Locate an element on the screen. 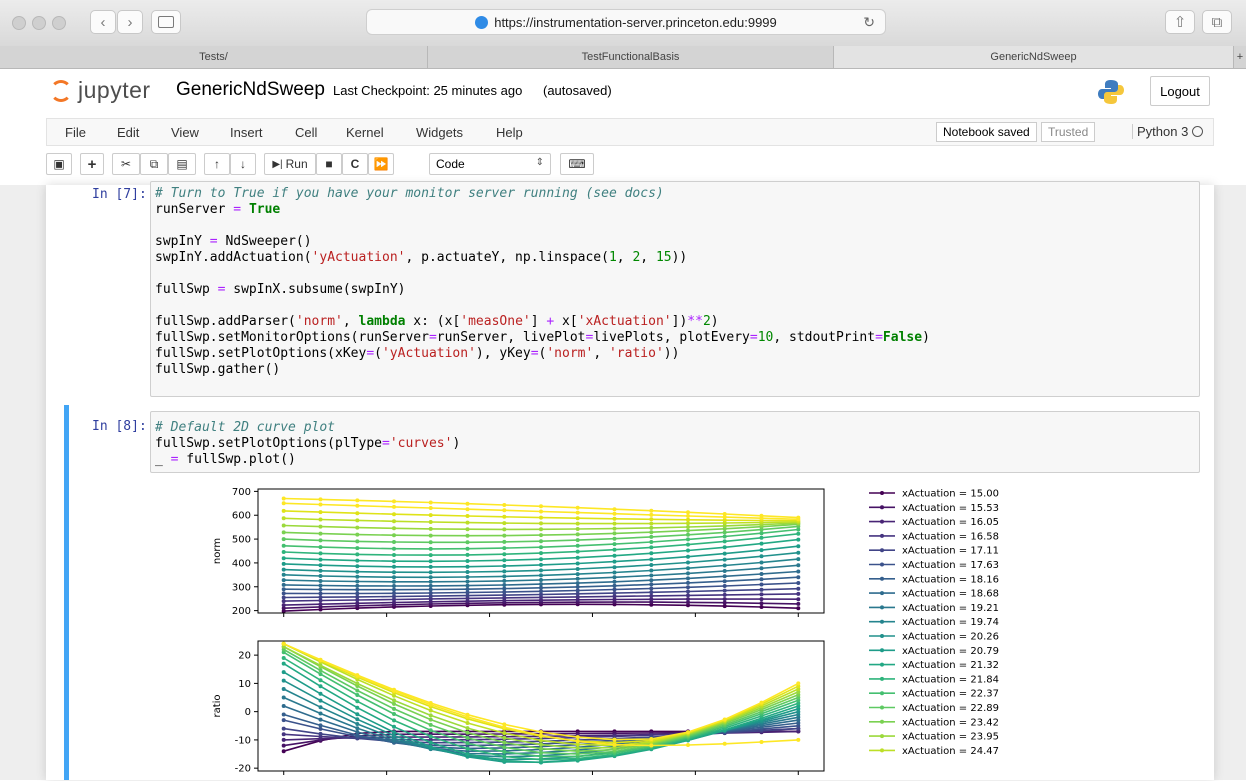 This screenshot has height=781, width=1246. copy-icon: ⧉ is located at coordinates (154, 163).